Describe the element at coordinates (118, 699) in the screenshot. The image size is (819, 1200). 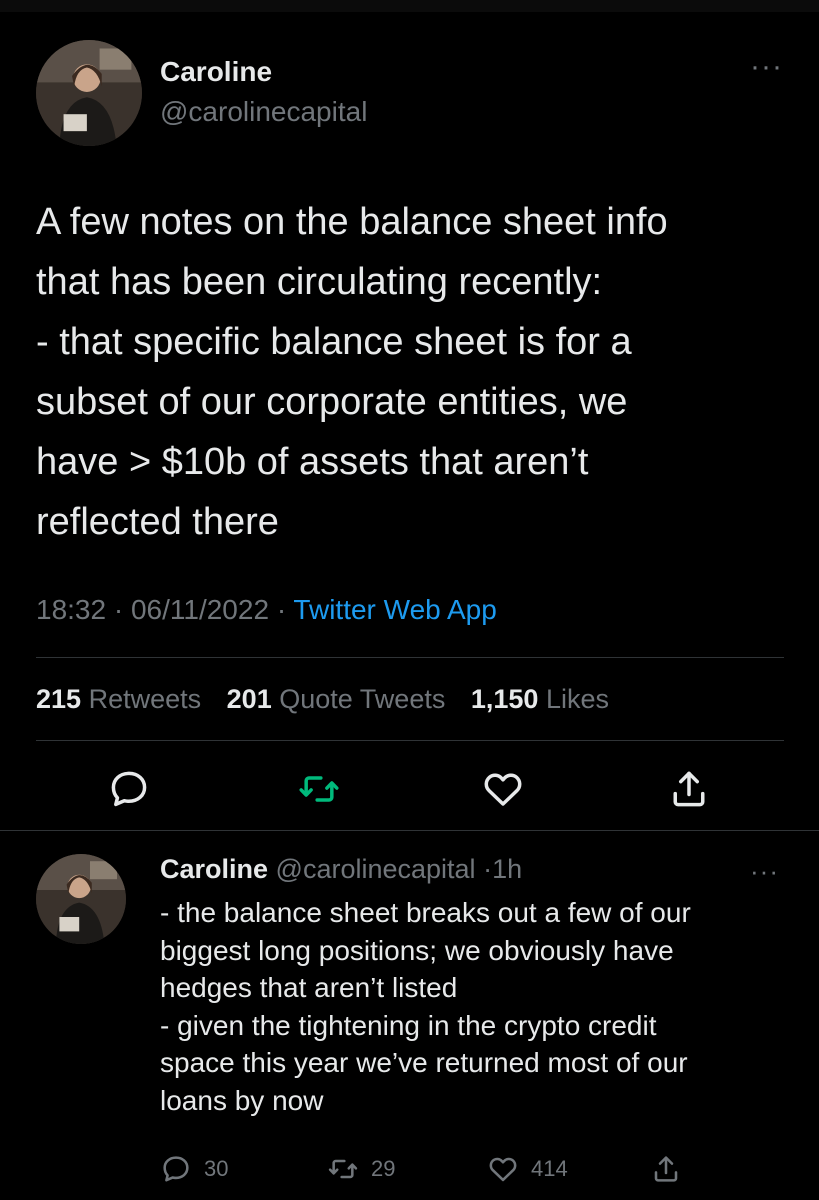
I see `retweets-stat: 215 Retweets` at that location.